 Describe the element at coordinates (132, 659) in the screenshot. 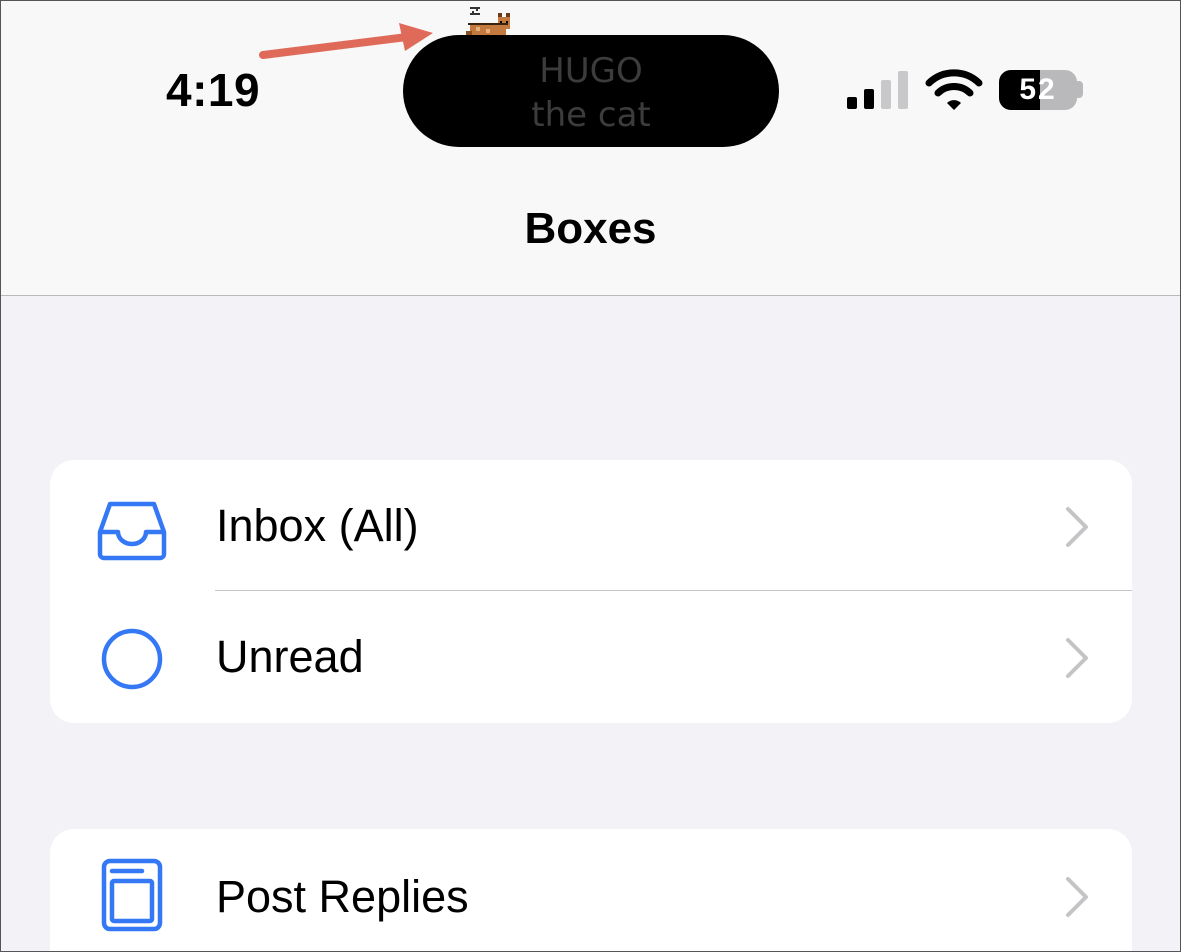

I see `circle-icon` at that location.